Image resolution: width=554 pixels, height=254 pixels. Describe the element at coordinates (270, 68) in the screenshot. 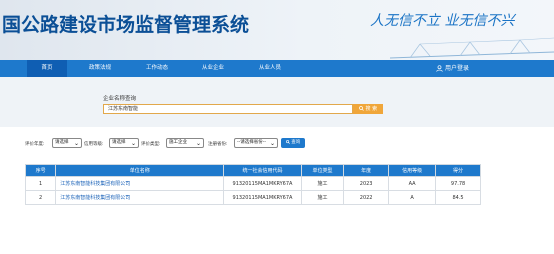

I see `nav-item-personnel: 从业人员` at that location.